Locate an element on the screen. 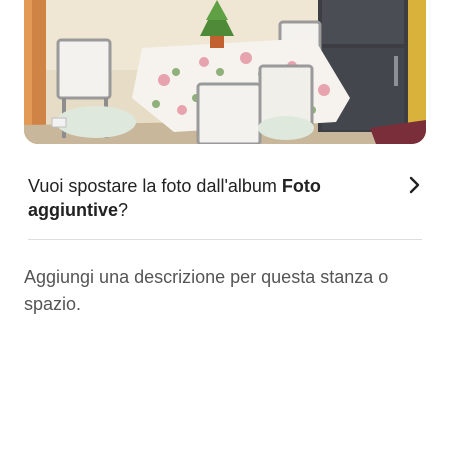 The height and width of the screenshot is (450, 450). chevron-right-icon is located at coordinates (414, 185).